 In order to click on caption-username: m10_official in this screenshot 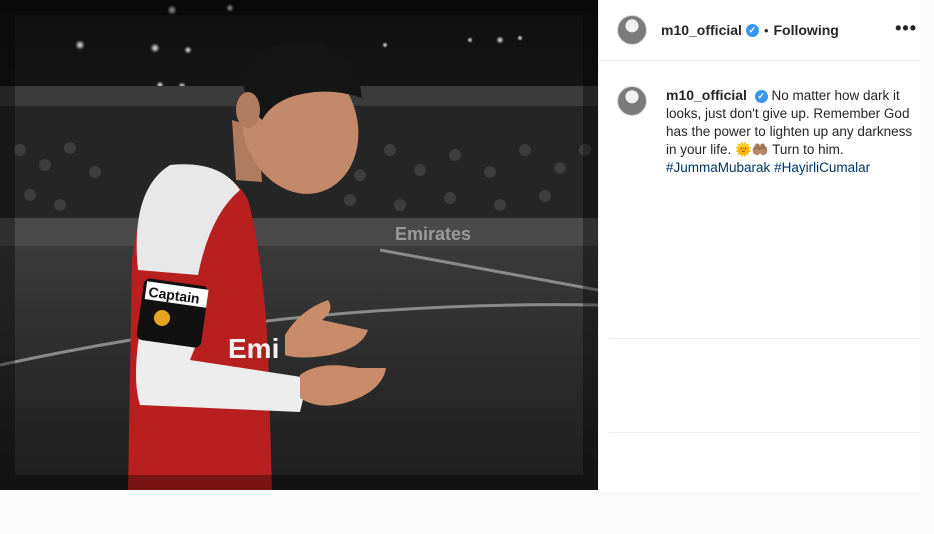, I will do `click(706, 95)`.